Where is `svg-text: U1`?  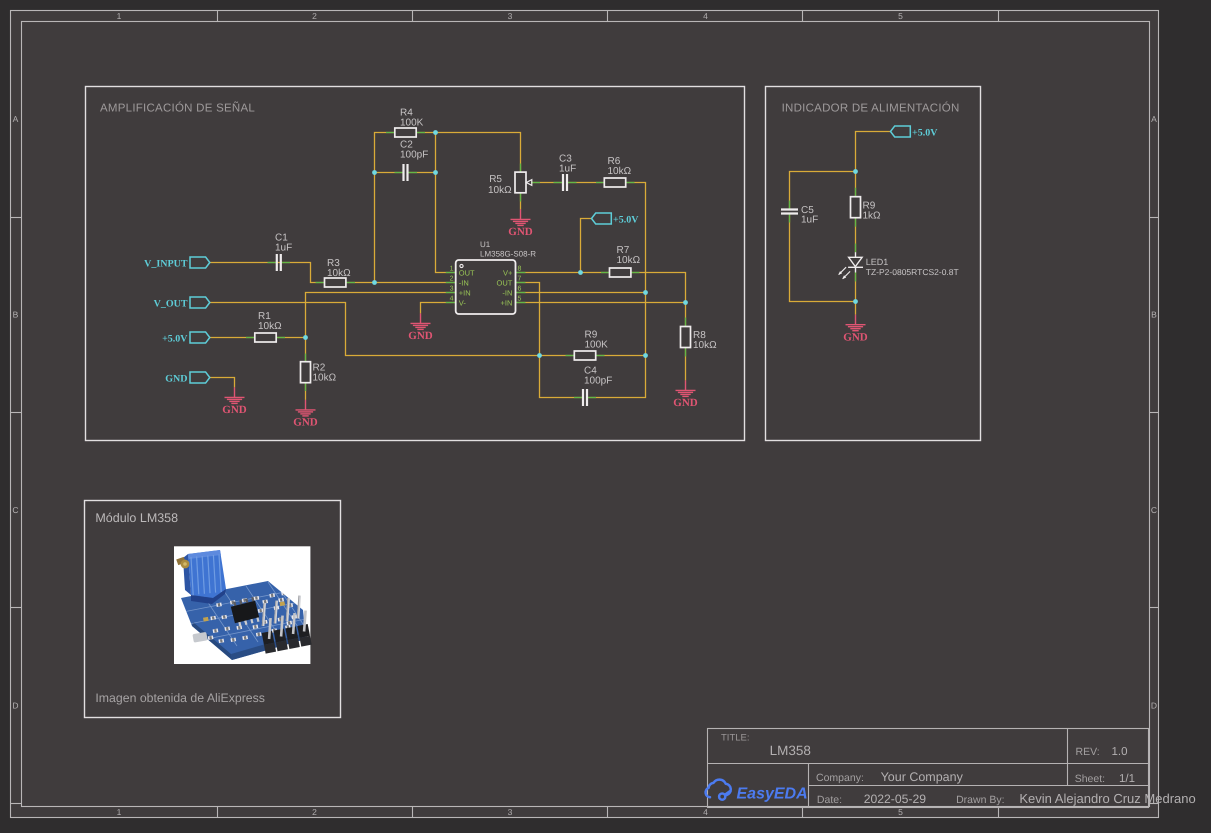
svg-text: U1 is located at coordinates (485, 244).